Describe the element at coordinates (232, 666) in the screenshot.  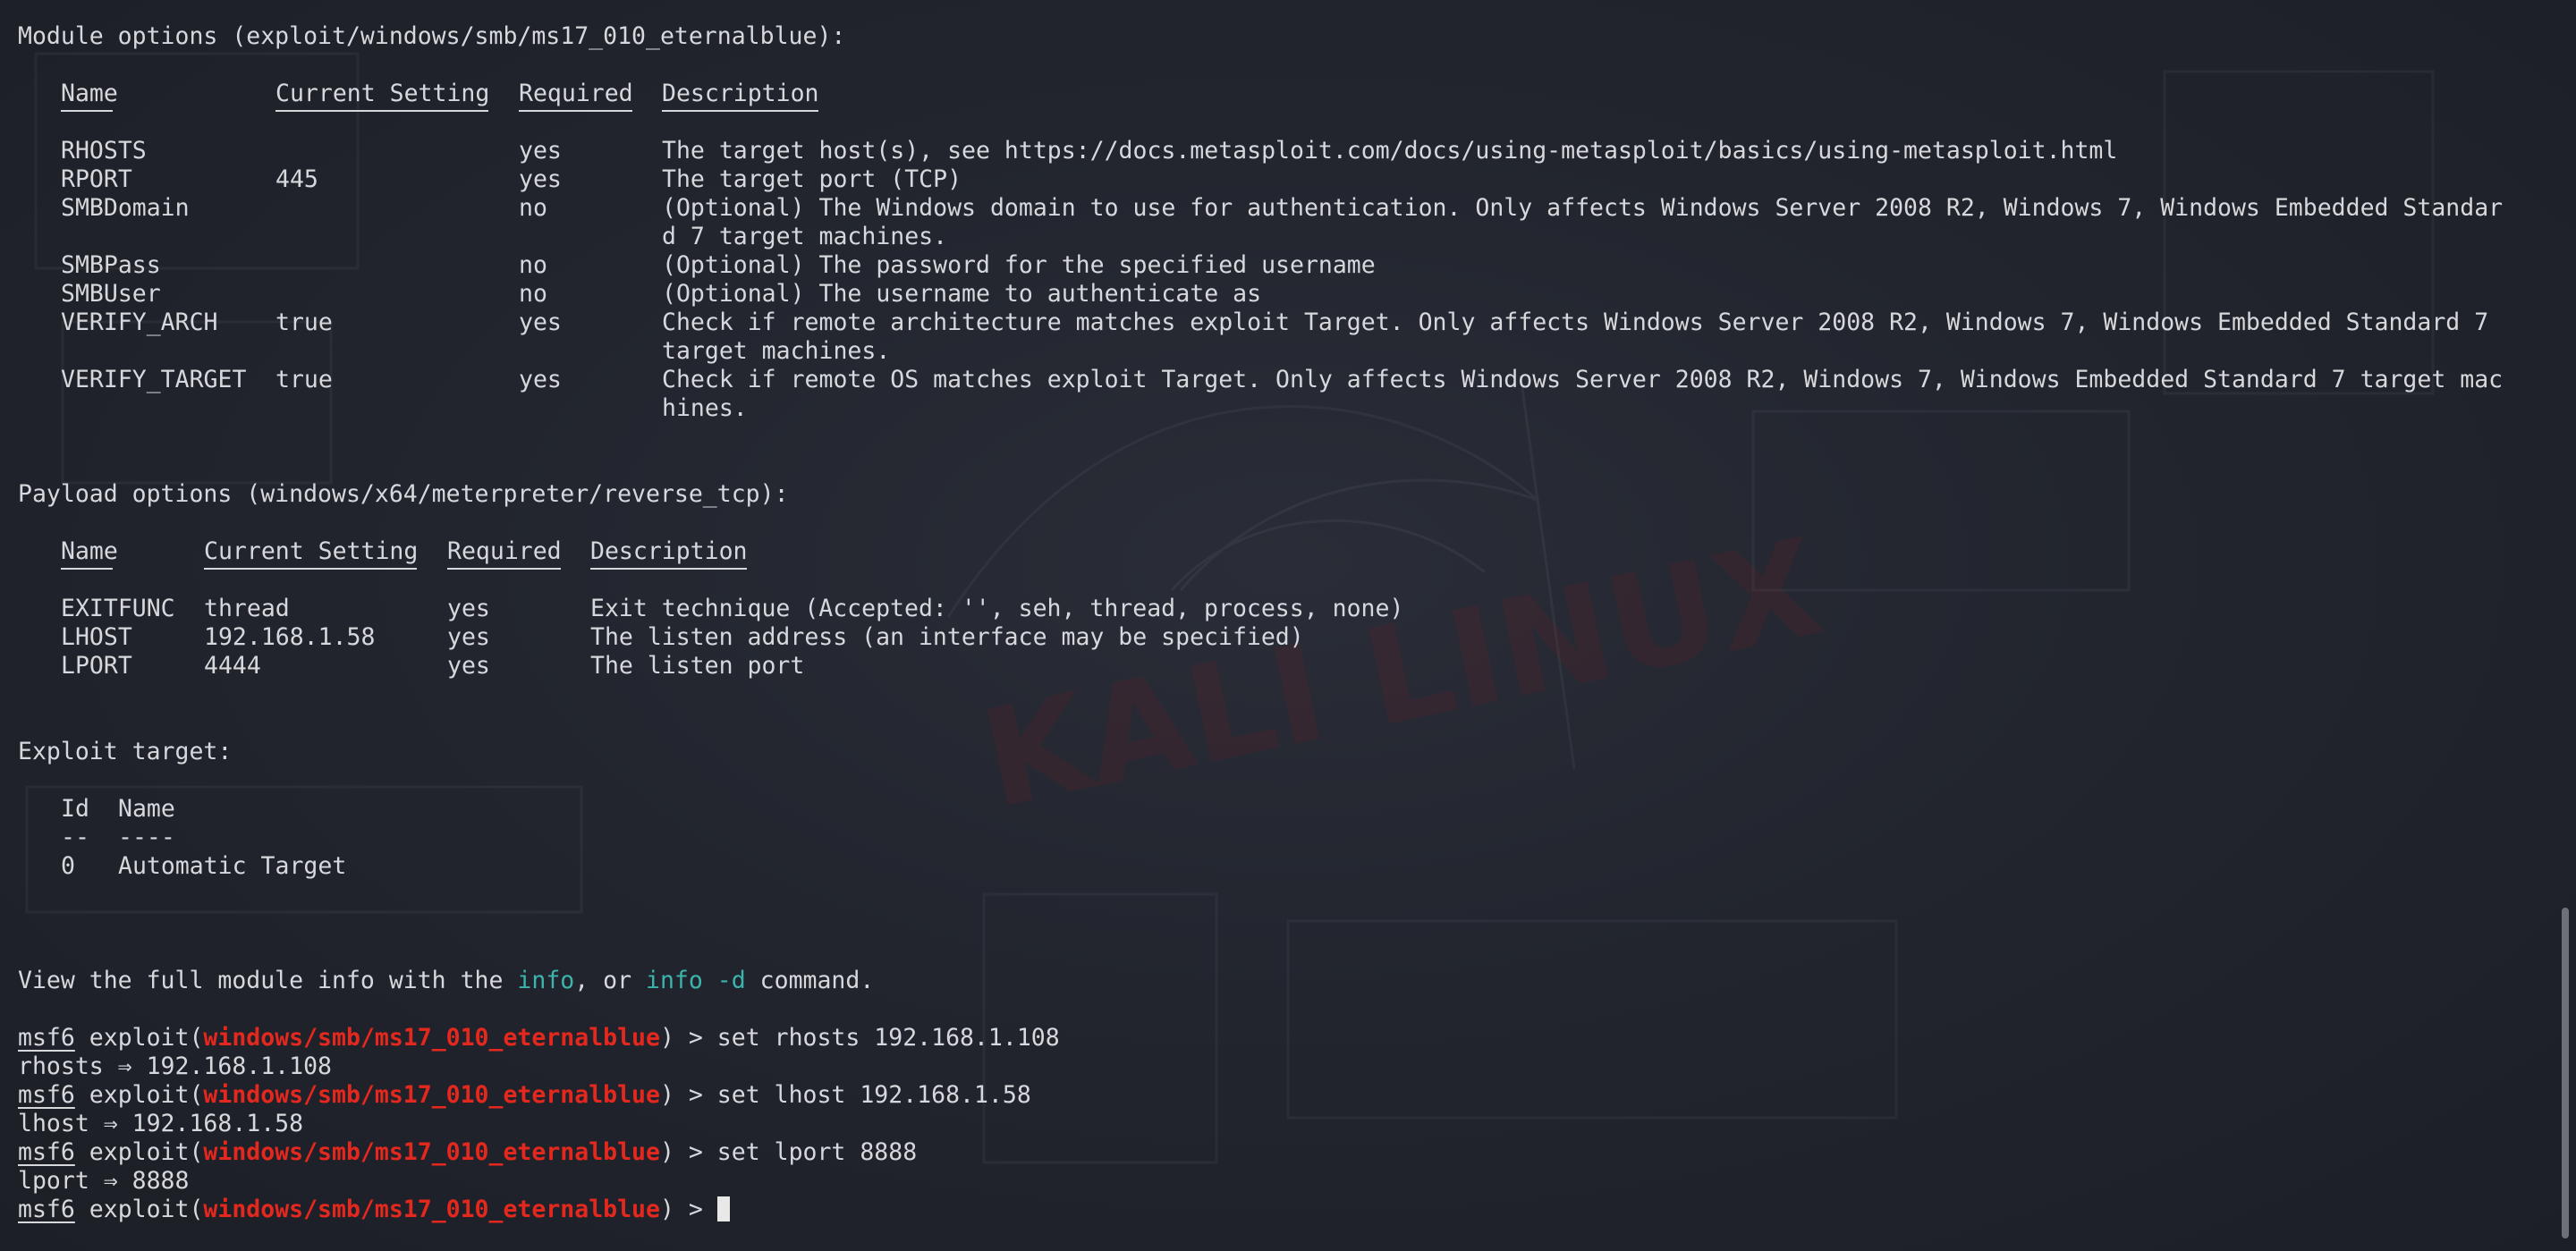
I see `option-setting: 4444` at that location.